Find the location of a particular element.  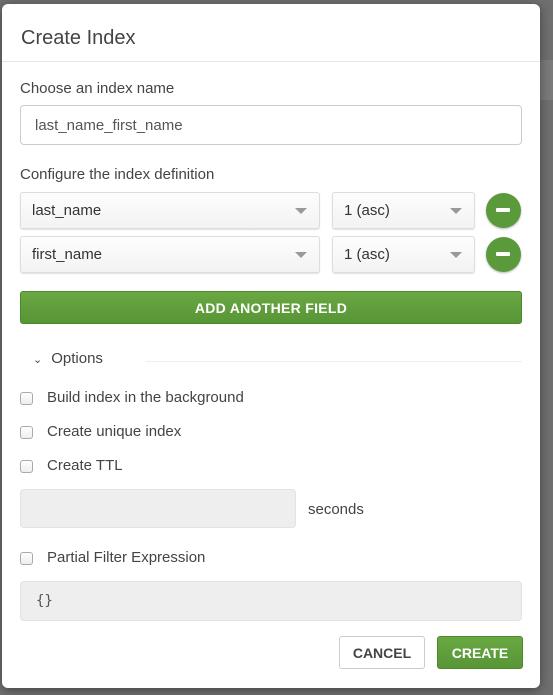

modal-title: Create Index is located at coordinates (78, 38).